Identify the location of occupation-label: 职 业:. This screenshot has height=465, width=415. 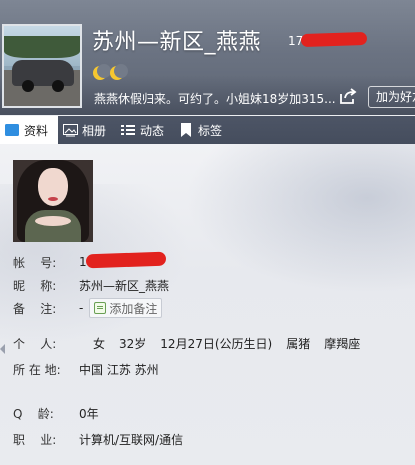
(35, 439).